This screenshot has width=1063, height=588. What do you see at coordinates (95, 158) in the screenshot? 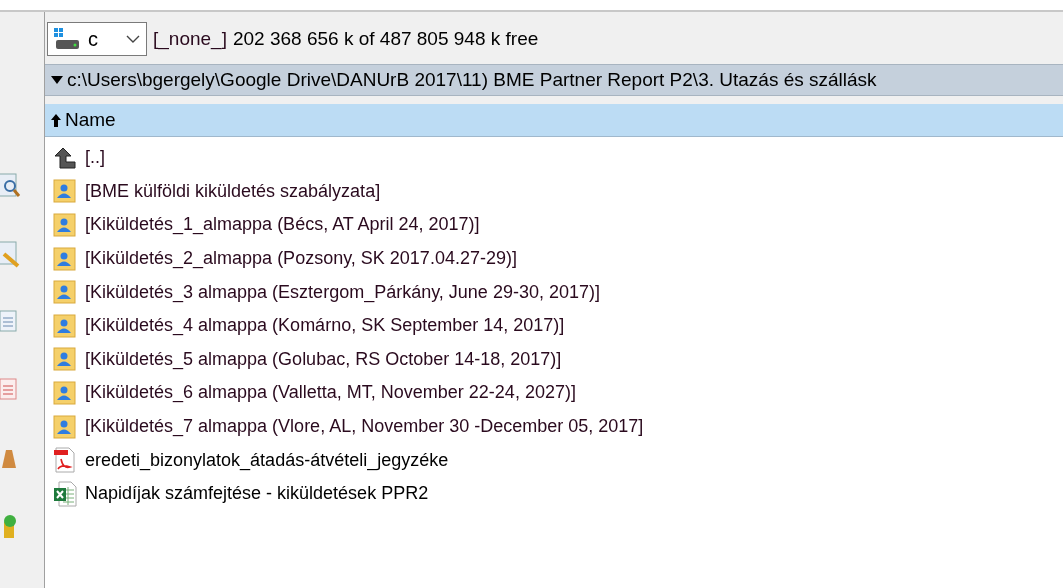
I see `folder-name: [..]` at bounding box center [95, 158].